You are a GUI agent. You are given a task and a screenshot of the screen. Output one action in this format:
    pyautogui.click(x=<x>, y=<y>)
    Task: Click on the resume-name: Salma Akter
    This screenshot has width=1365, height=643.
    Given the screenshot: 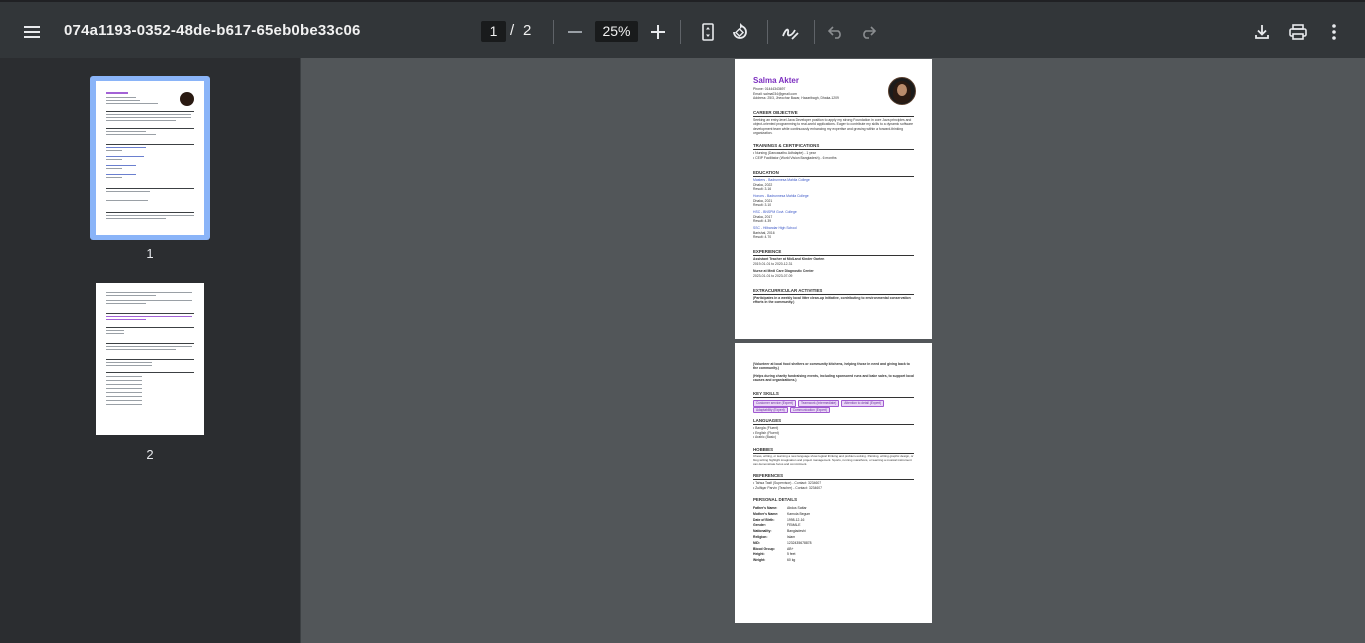 What is the action you would take?
    pyautogui.click(x=776, y=80)
    